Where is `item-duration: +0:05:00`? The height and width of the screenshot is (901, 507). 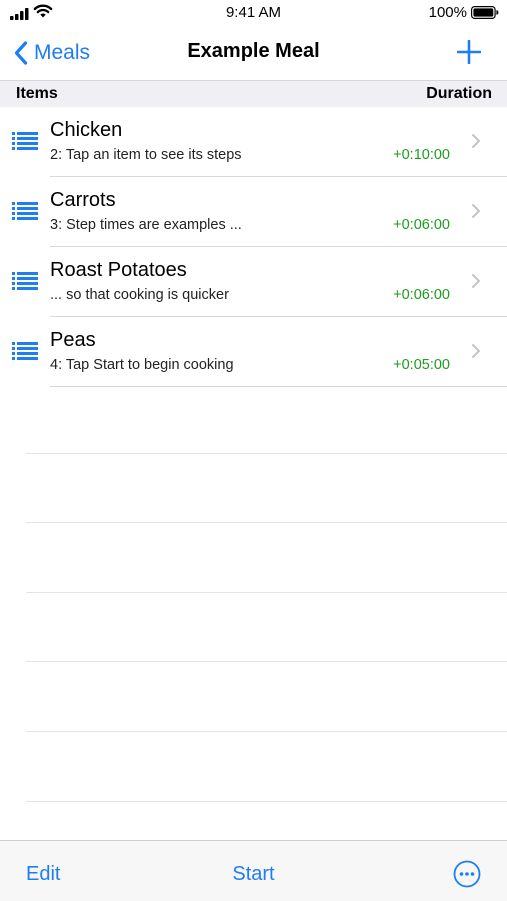 item-duration: +0:05:00 is located at coordinates (421, 365).